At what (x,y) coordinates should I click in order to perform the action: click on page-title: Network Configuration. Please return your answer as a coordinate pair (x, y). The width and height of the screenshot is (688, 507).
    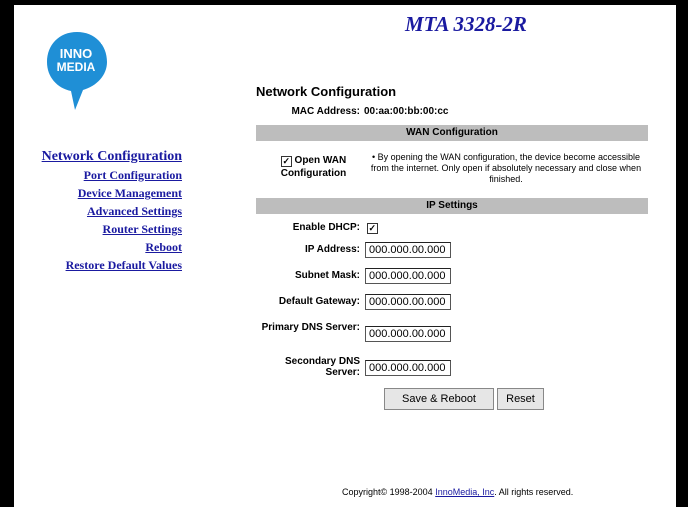
    Looking at the image, I should click on (326, 91).